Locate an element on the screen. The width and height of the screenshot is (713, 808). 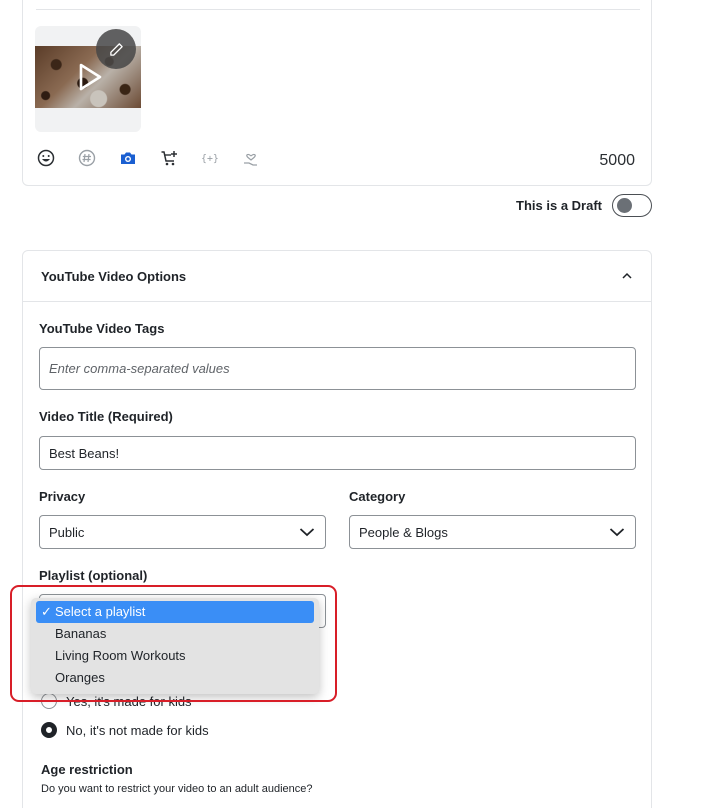
privacy-value: Public is located at coordinates (67, 532).